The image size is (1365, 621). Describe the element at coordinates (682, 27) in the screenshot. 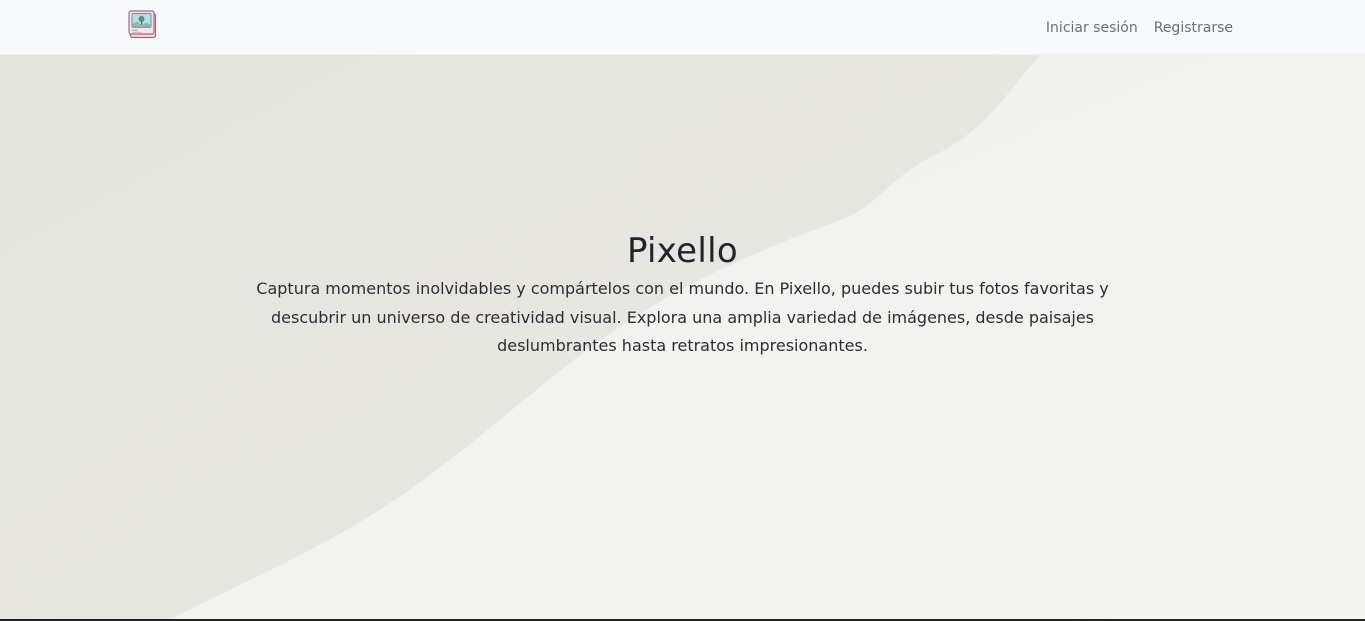

I see `top-navbar: Iniciar sesión Registrarse` at that location.